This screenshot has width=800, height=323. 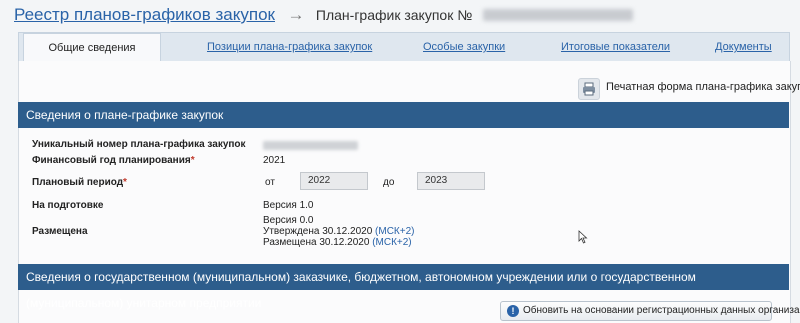 I want to click on period-label: Плановый период*, so click(x=79, y=182).